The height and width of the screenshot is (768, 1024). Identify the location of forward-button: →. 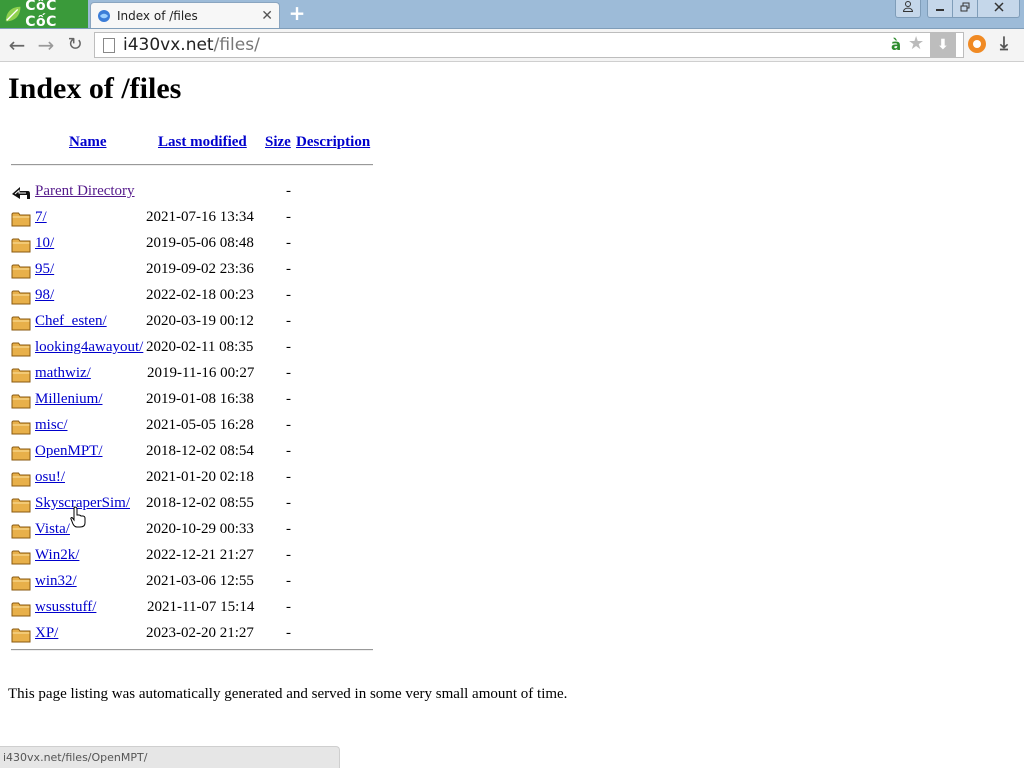
(46, 45).